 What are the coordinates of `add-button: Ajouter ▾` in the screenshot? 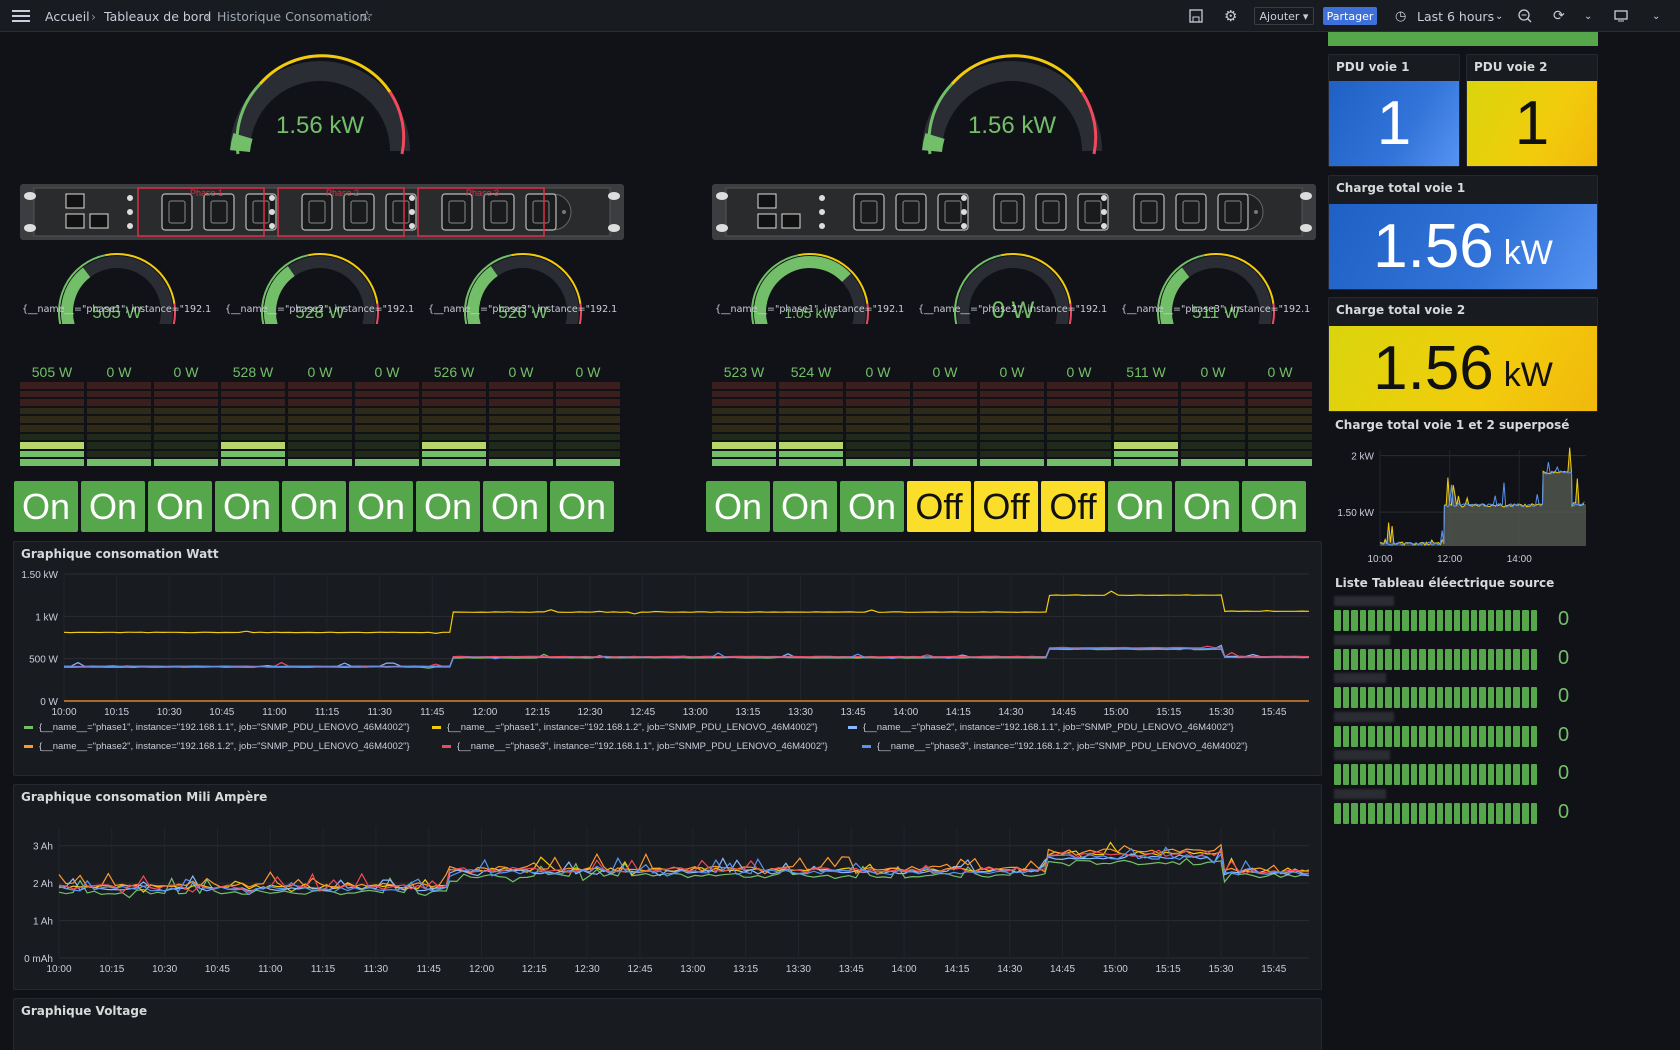 It's located at (1284, 16).